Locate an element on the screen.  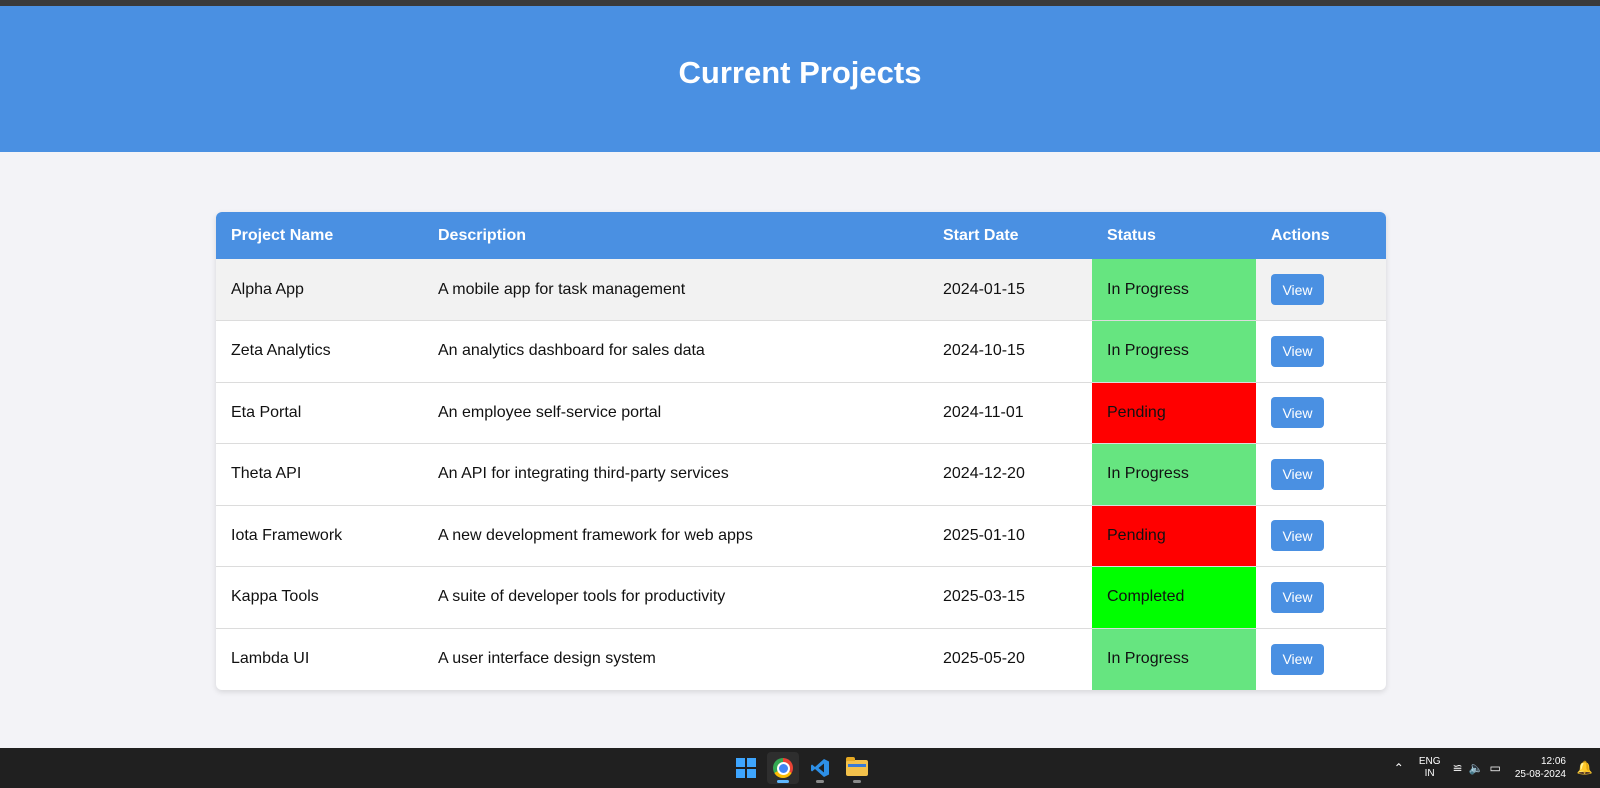
chrome-icon is located at coordinates (783, 768).